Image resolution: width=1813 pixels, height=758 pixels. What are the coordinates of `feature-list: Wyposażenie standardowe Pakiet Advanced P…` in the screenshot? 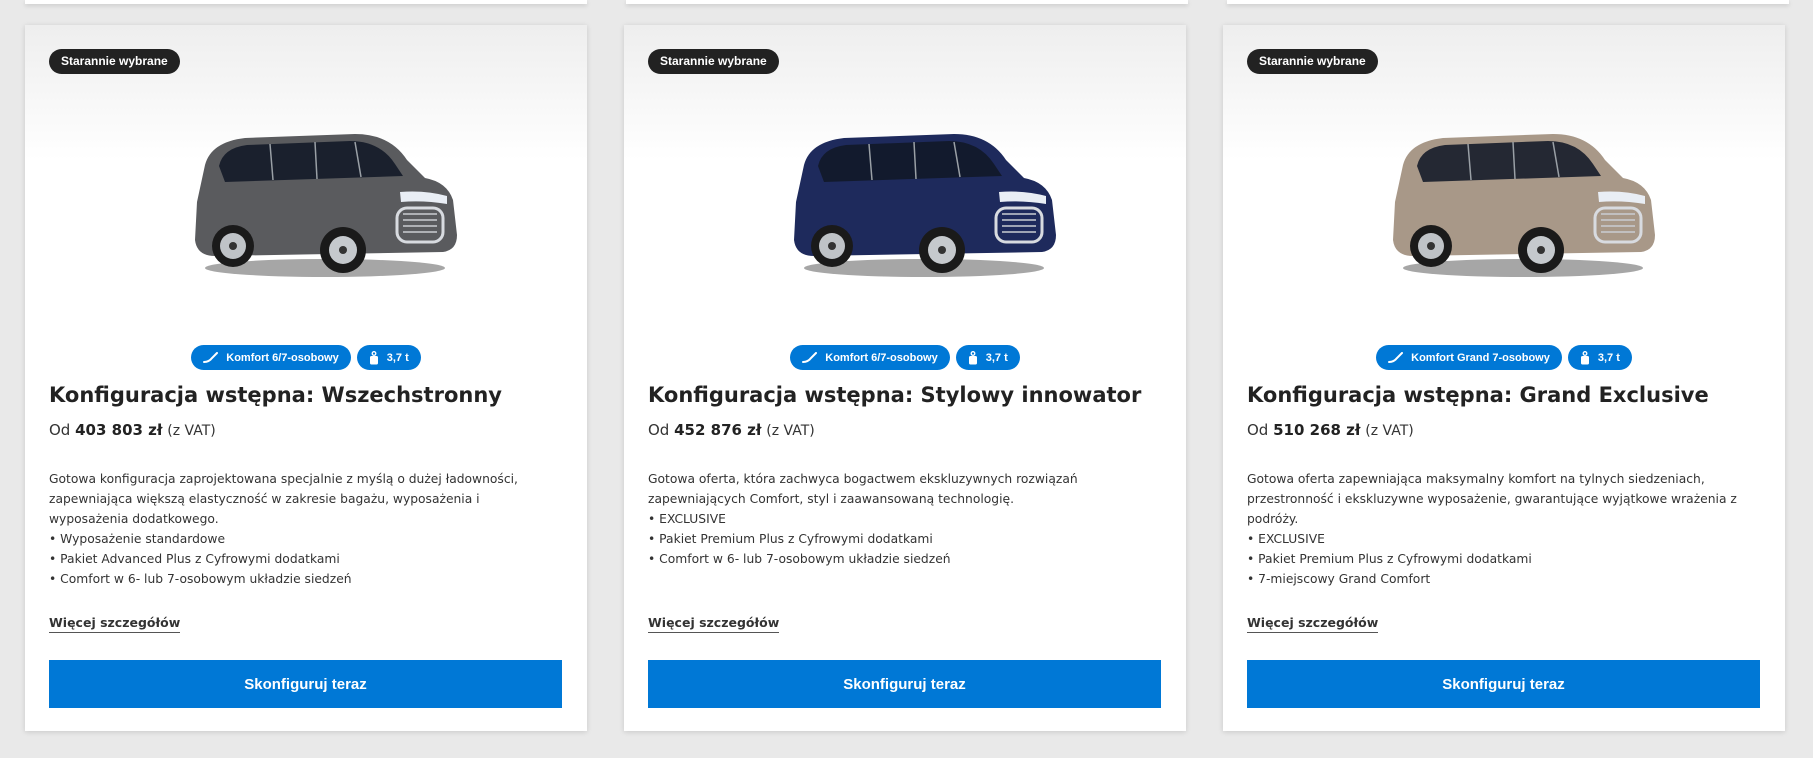 It's located at (305, 559).